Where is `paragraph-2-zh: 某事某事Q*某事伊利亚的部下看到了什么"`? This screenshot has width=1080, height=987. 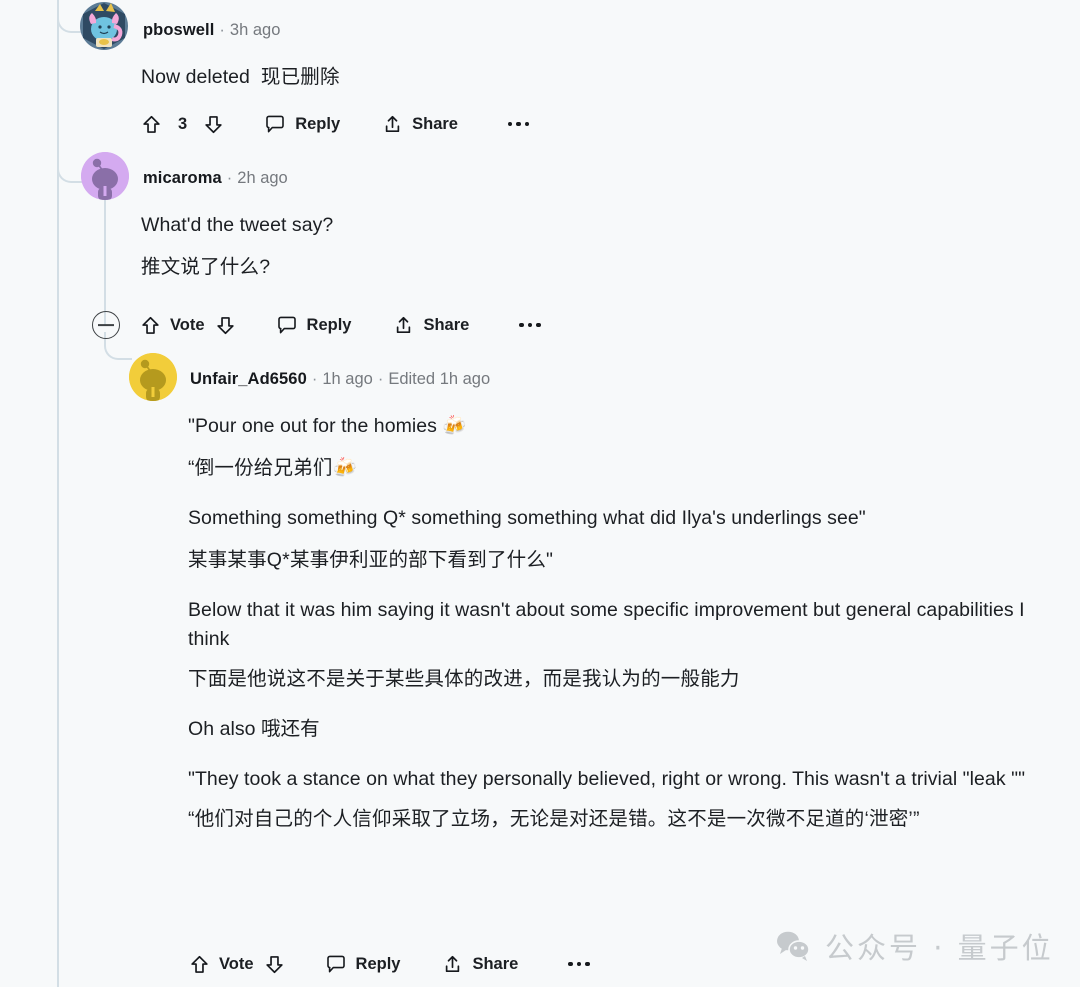 paragraph-2-zh: 某事某事Q*某事伊利亚的部下看到了什么" is located at coordinates (371, 560).